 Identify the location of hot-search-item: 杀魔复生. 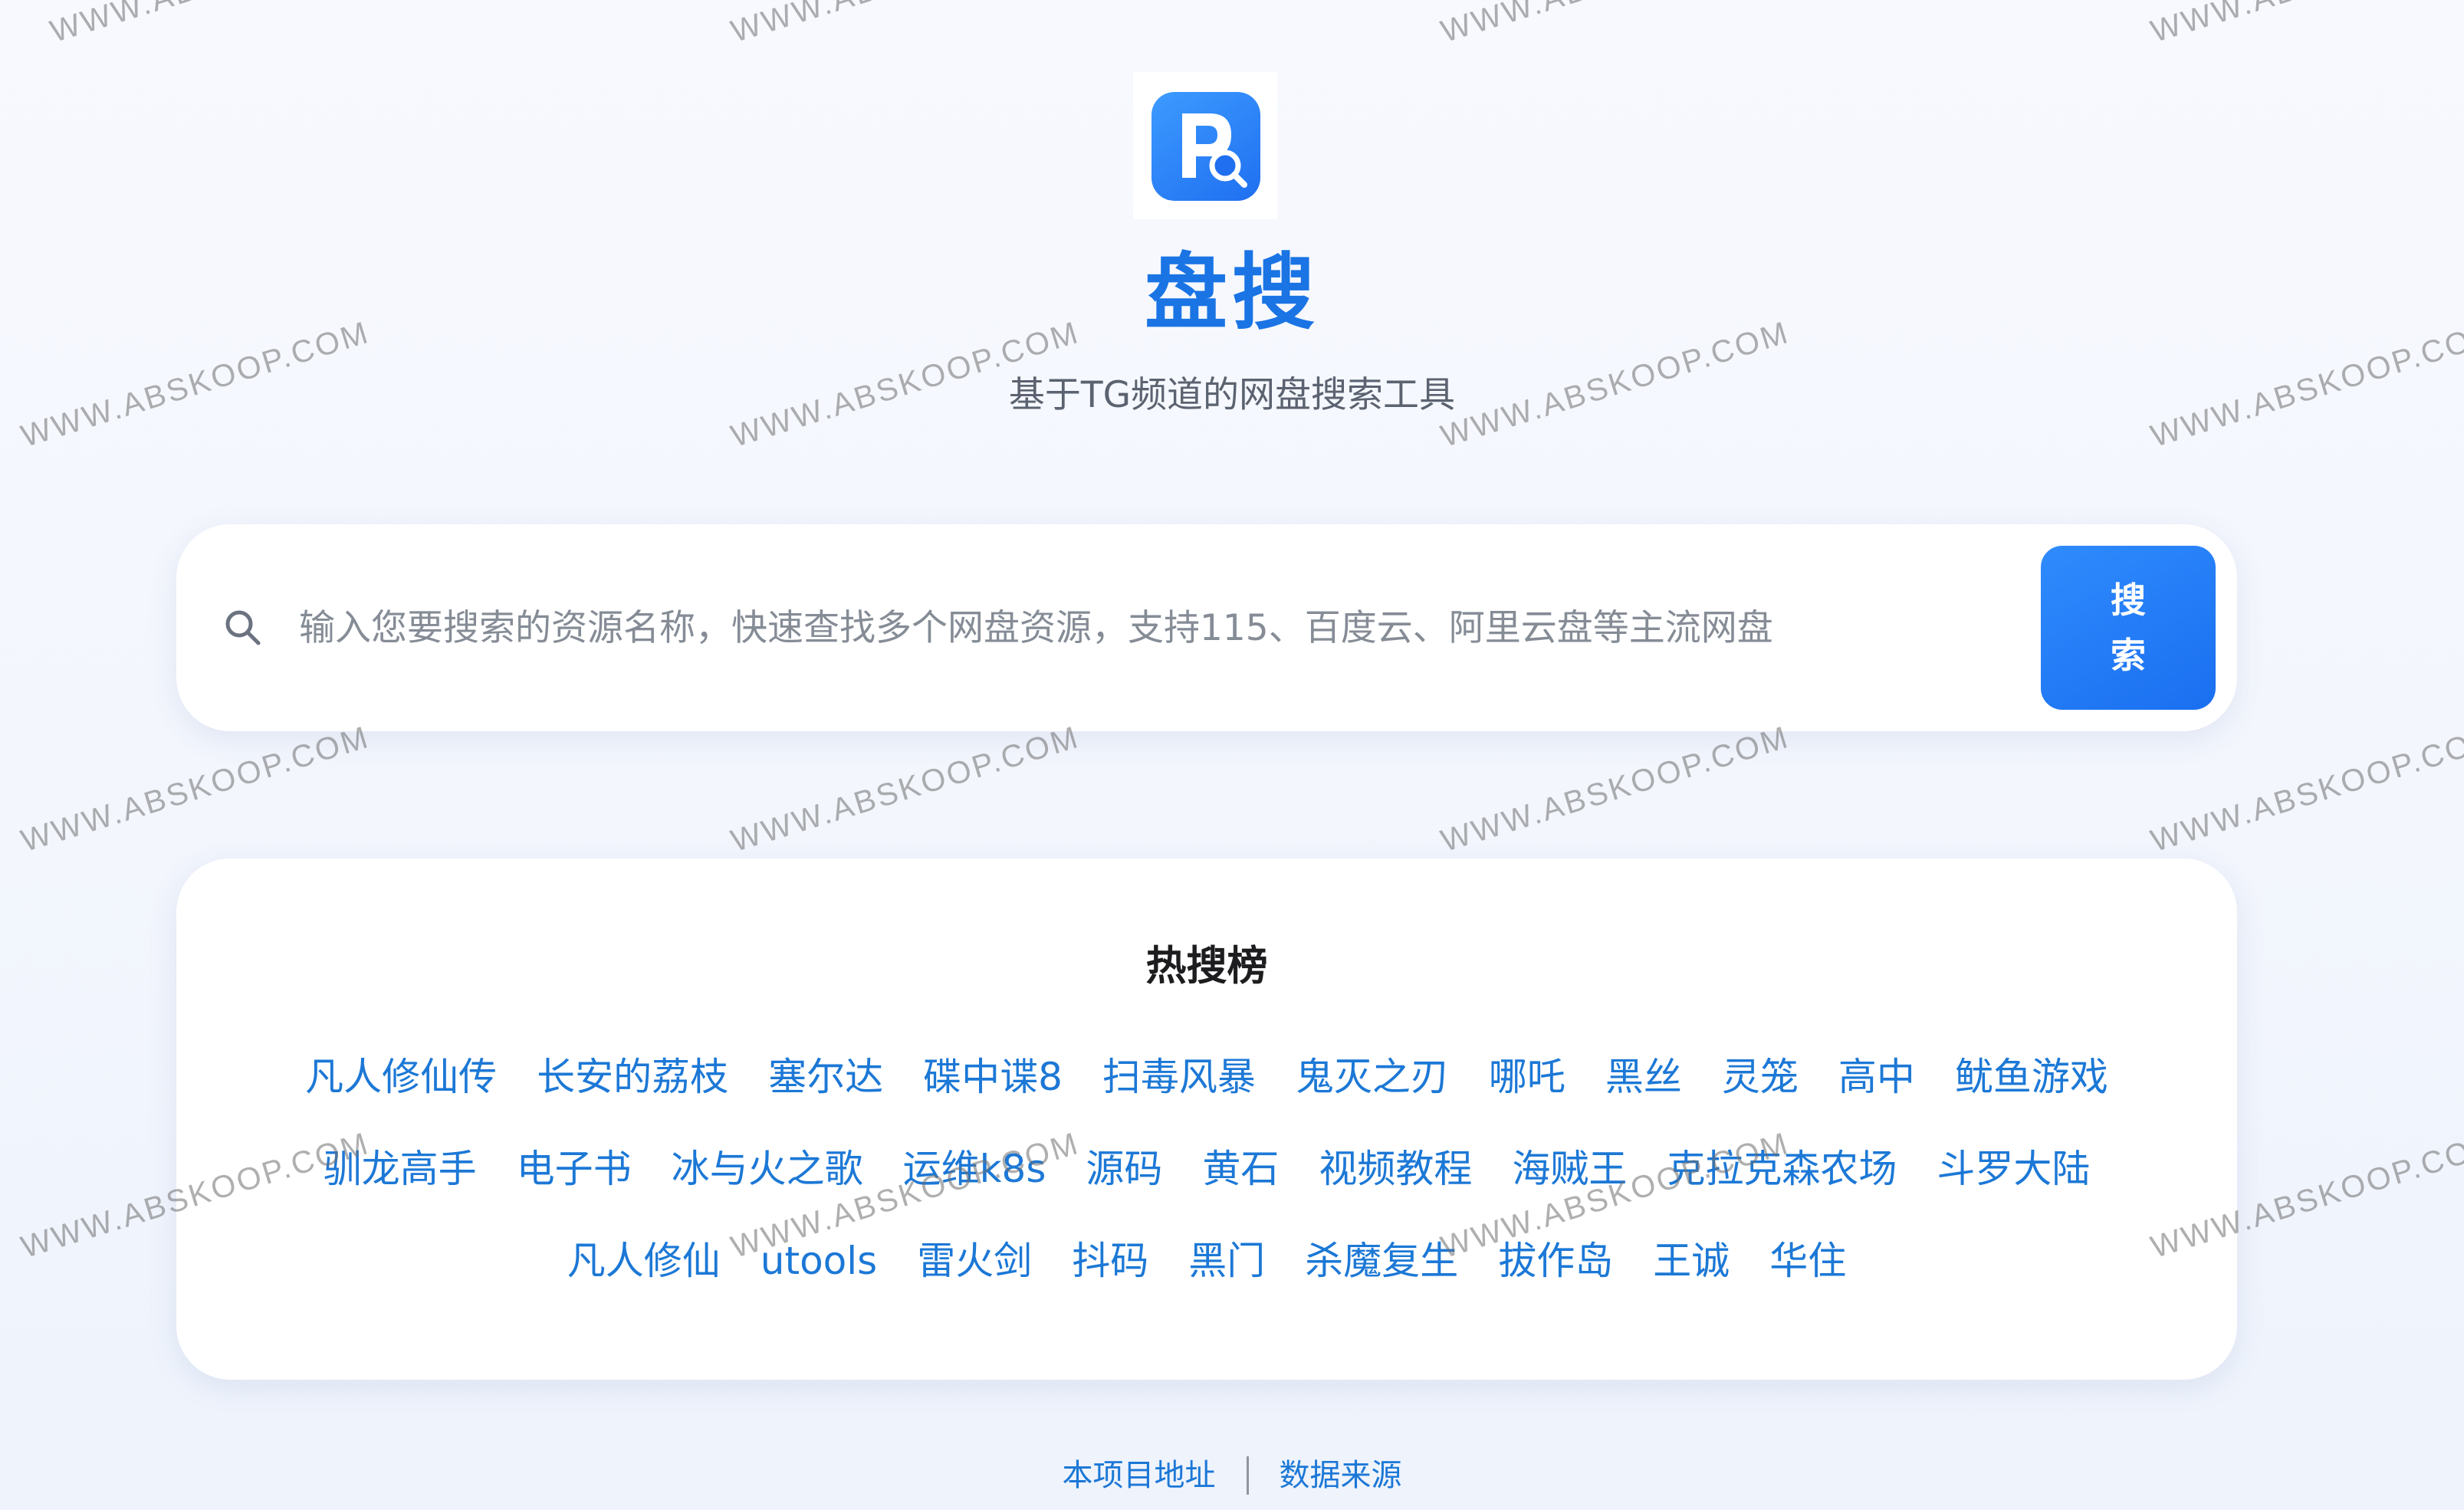
(1381, 1261).